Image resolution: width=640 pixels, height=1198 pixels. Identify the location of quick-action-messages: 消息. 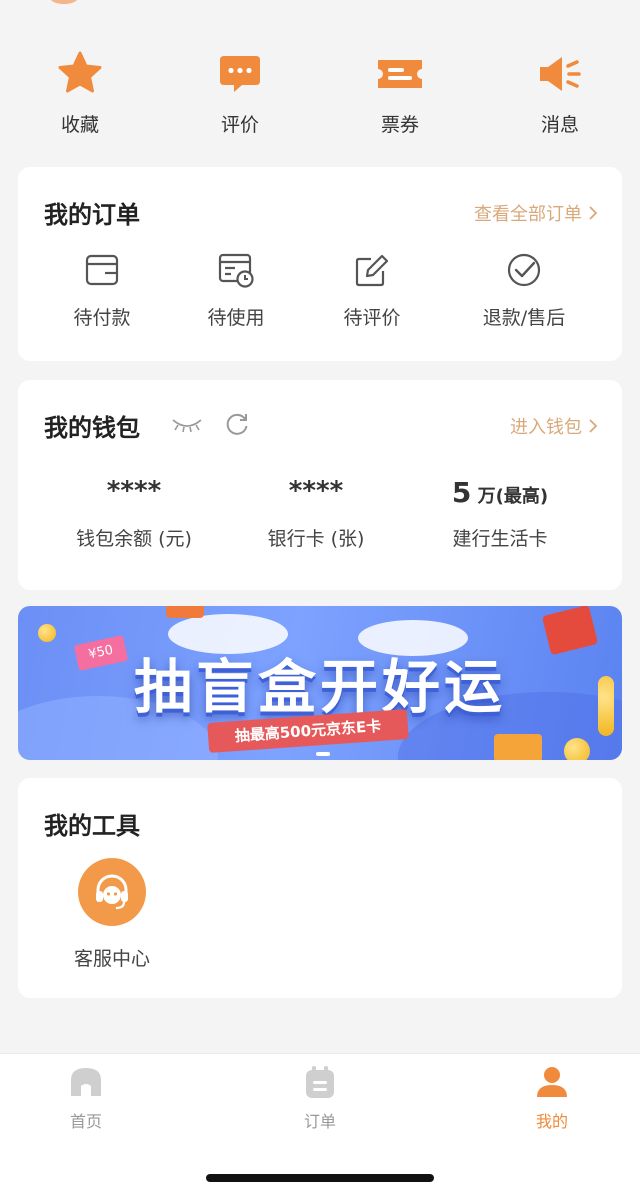
(560, 92).